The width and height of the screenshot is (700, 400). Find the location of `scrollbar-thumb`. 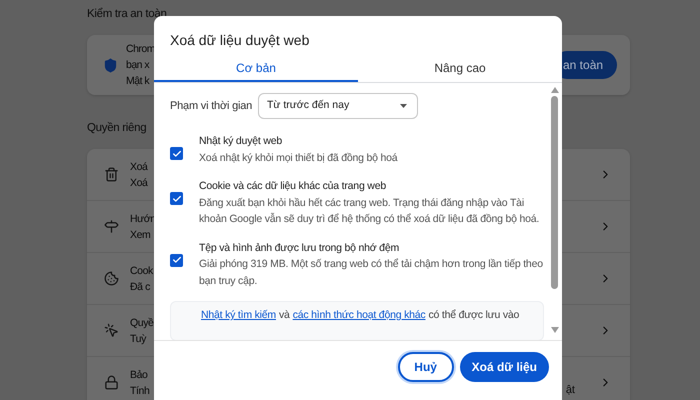

scrollbar-thumb is located at coordinates (554, 192).